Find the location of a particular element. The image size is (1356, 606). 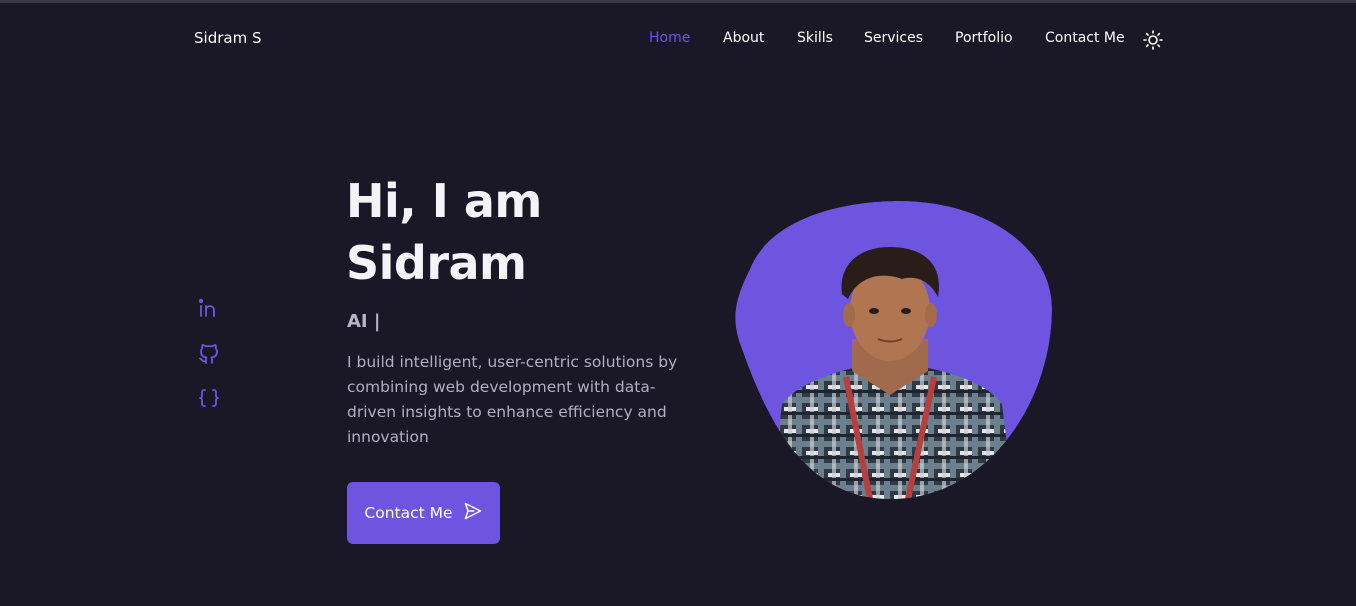

hero-title-line-1: Hi, I am is located at coordinates (444, 201).